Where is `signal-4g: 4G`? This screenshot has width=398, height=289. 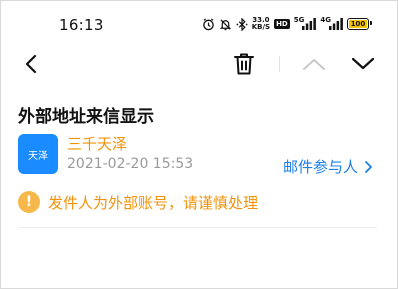 signal-4g: 4G is located at coordinates (331, 23).